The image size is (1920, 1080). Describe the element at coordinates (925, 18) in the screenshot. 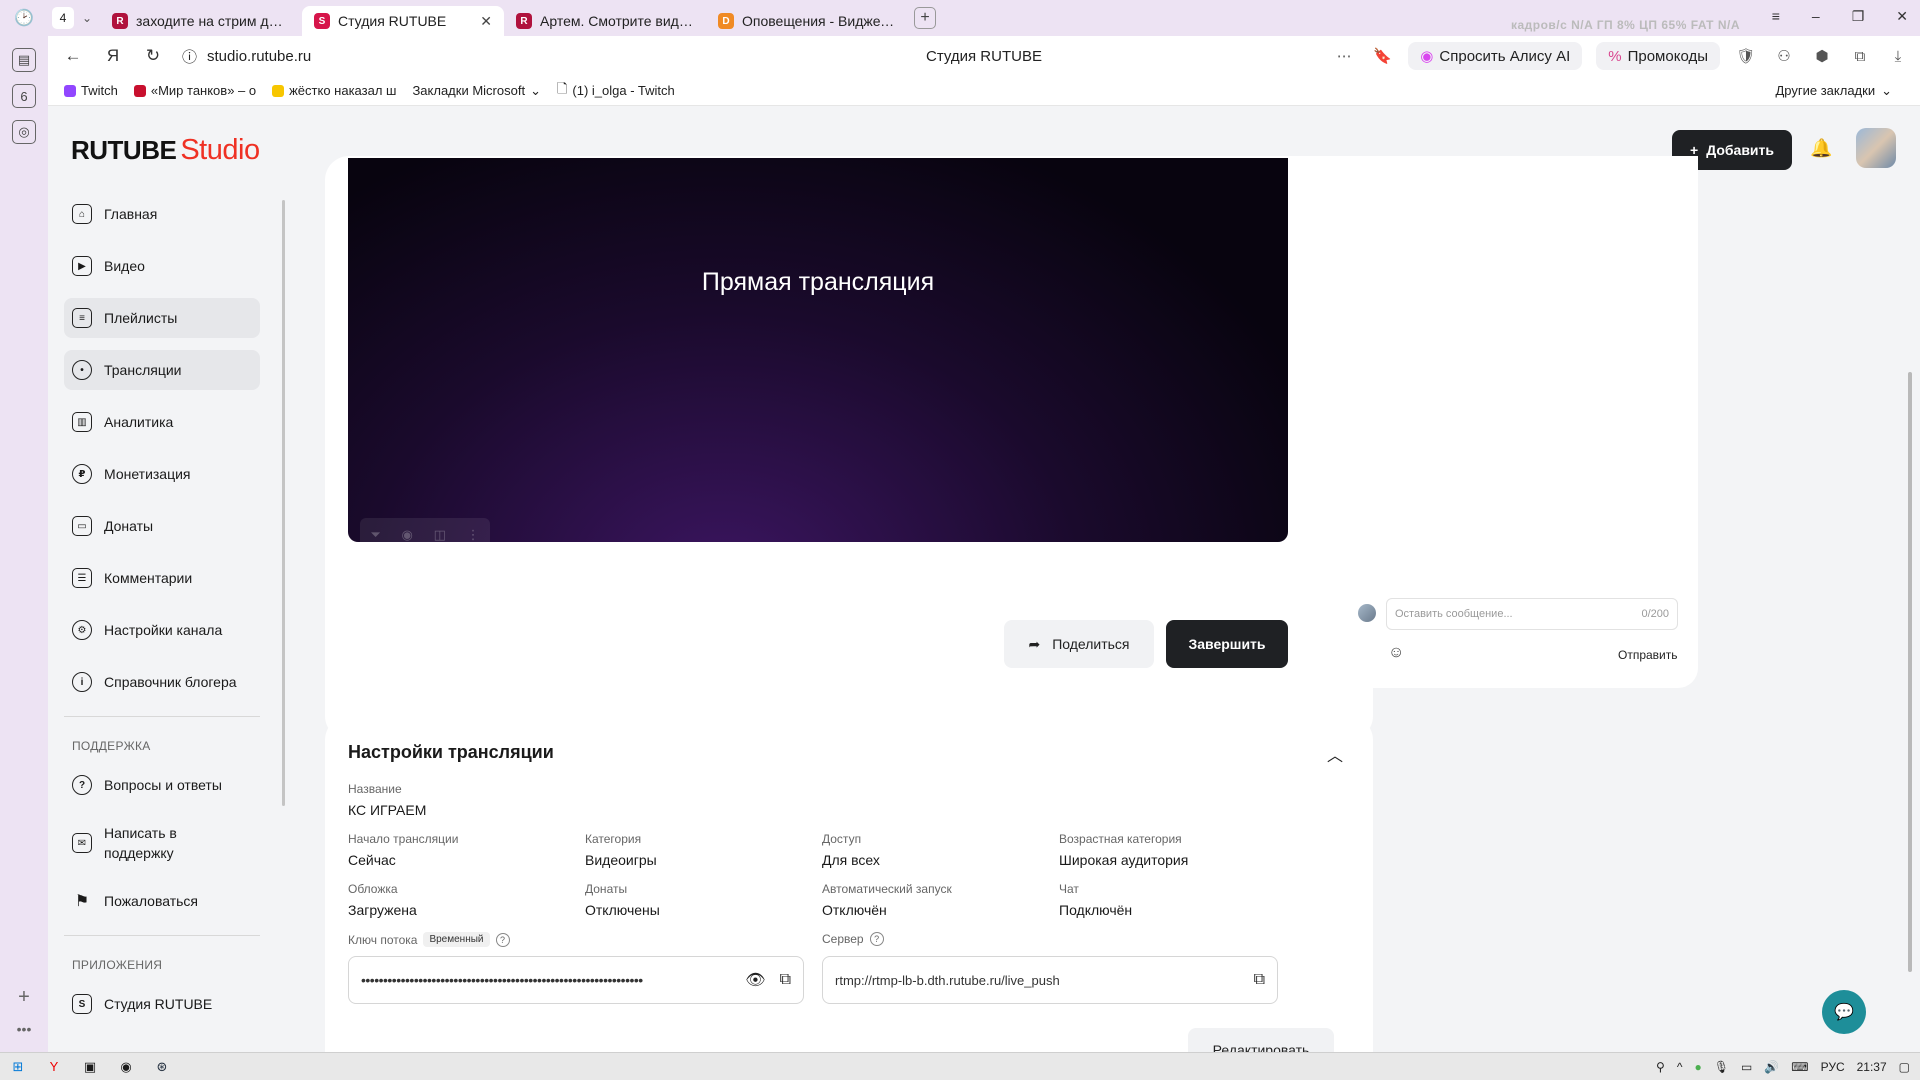

I see `new-tab-plus-icon: +` at that location.